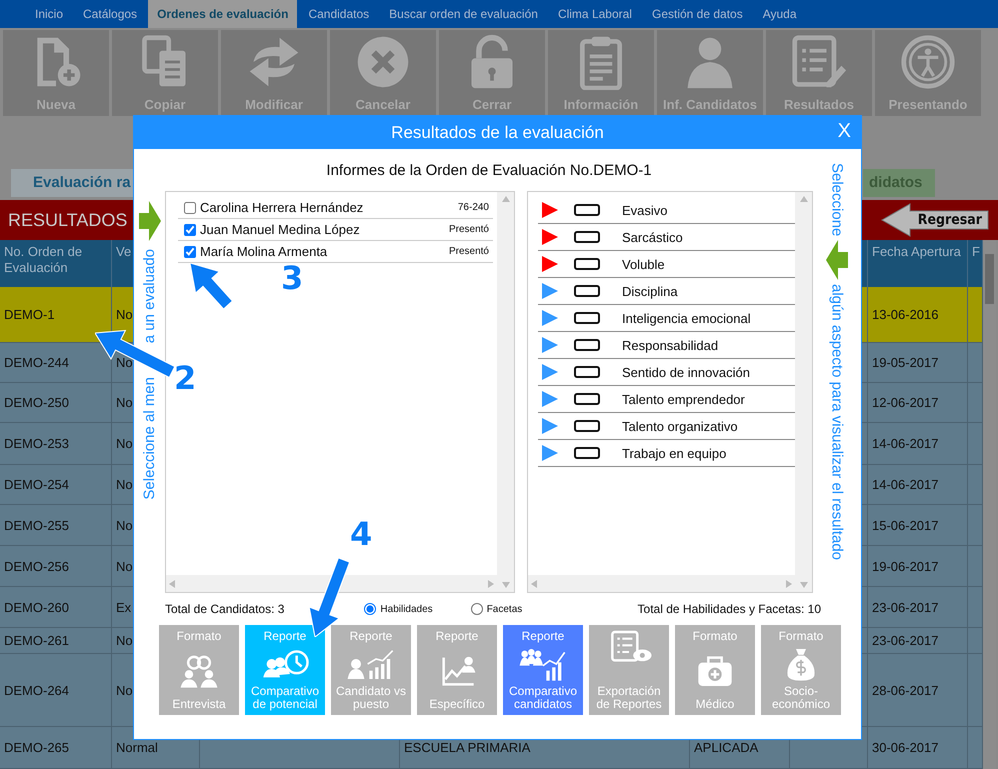 Image resolution: width=998 pixels, height=769 pixels. What do you see at coordinates (292, 278) in the screenshot?
I see `step-number: 3` at bounding box center [292, 278].